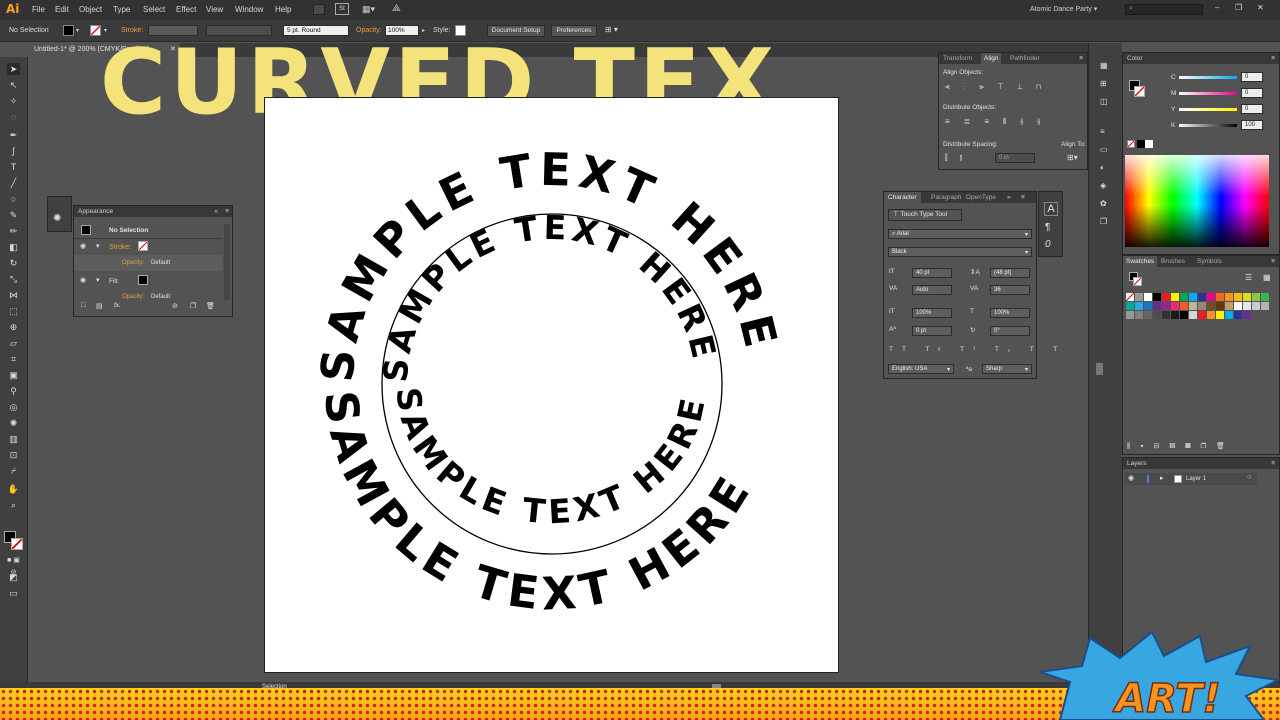 Image resolution: width=1280 pixels, height=720 pixels. I want to click on font-size-field: 40 pt, so click(932, 273).